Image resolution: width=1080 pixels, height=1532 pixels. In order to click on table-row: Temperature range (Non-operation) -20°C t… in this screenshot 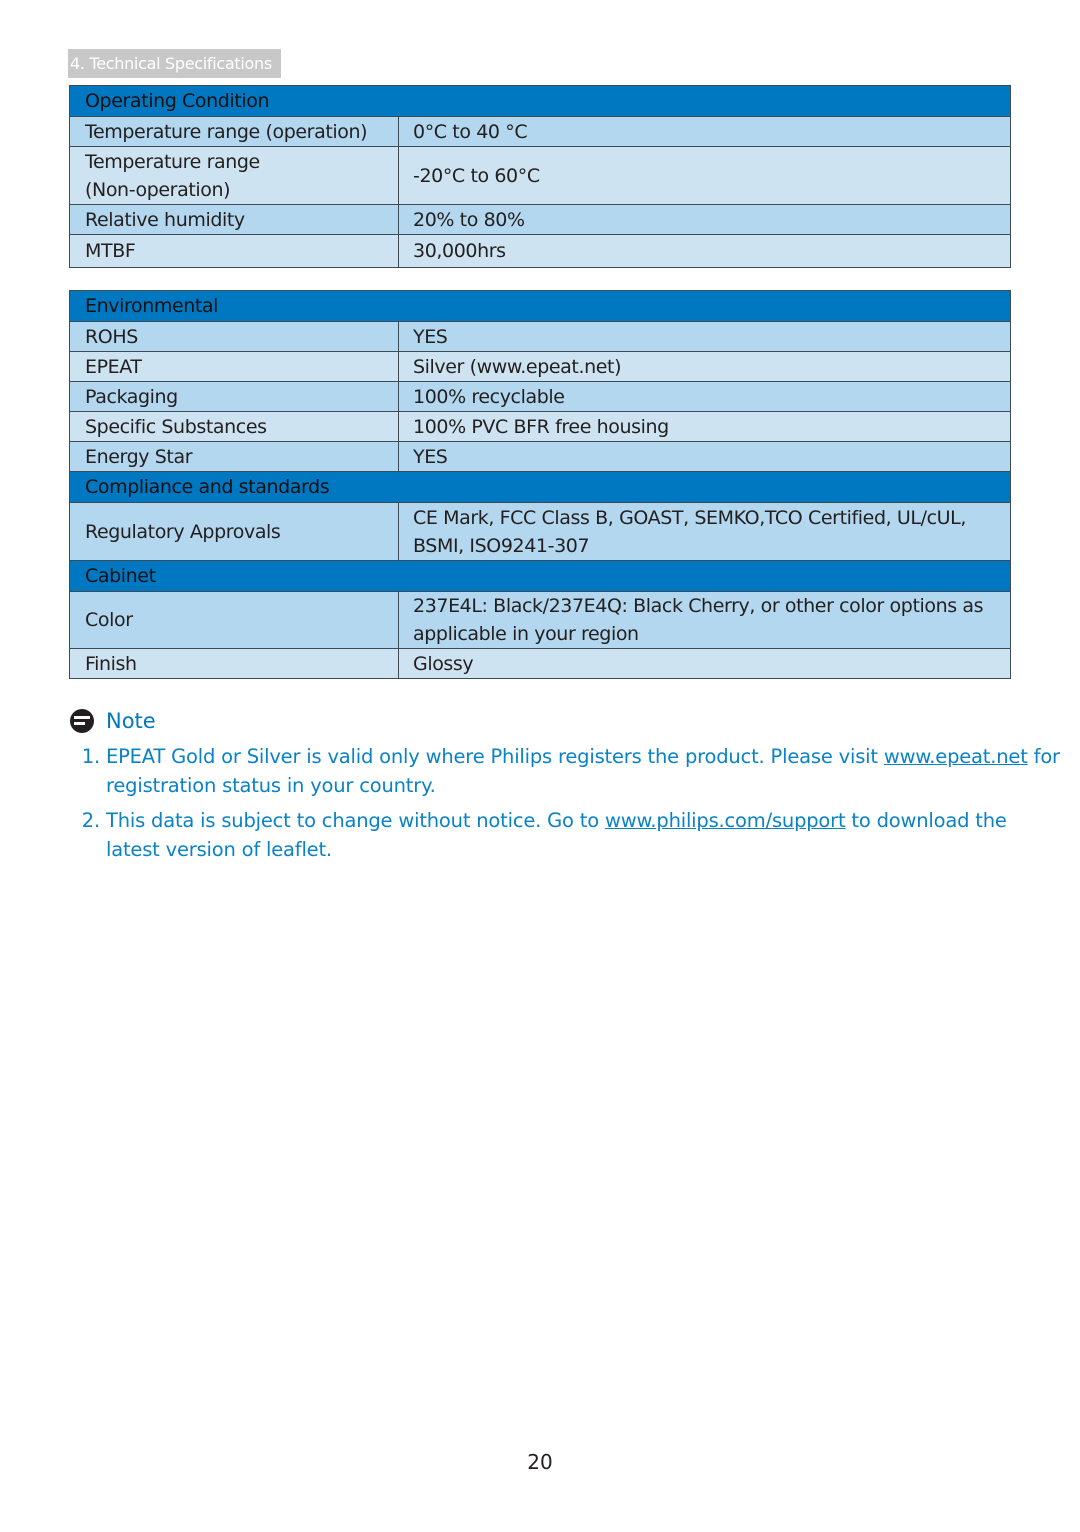, I will do `click(540, 175)`.